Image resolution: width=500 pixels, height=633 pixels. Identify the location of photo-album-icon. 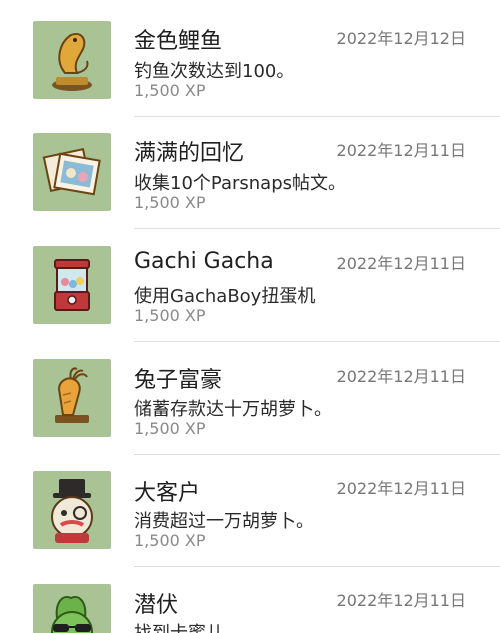
(72, 172).